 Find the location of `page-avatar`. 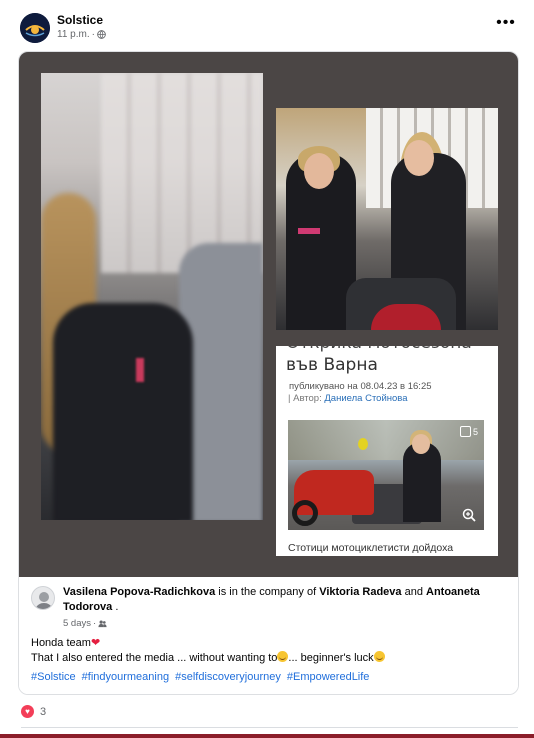

page-avatar is located at coordinates (35, 28).